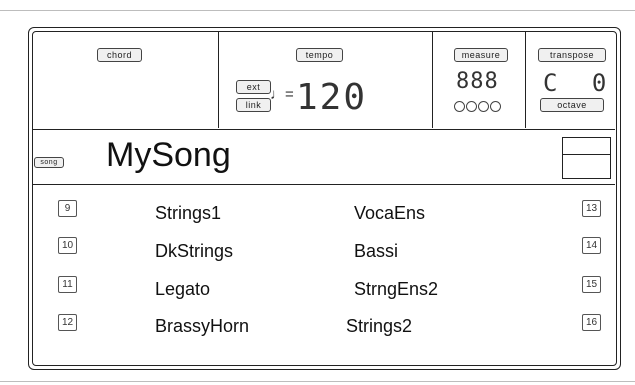 This screenshot has height=385, width=635. I want to click on song-name: MySong, so click(168, 155).